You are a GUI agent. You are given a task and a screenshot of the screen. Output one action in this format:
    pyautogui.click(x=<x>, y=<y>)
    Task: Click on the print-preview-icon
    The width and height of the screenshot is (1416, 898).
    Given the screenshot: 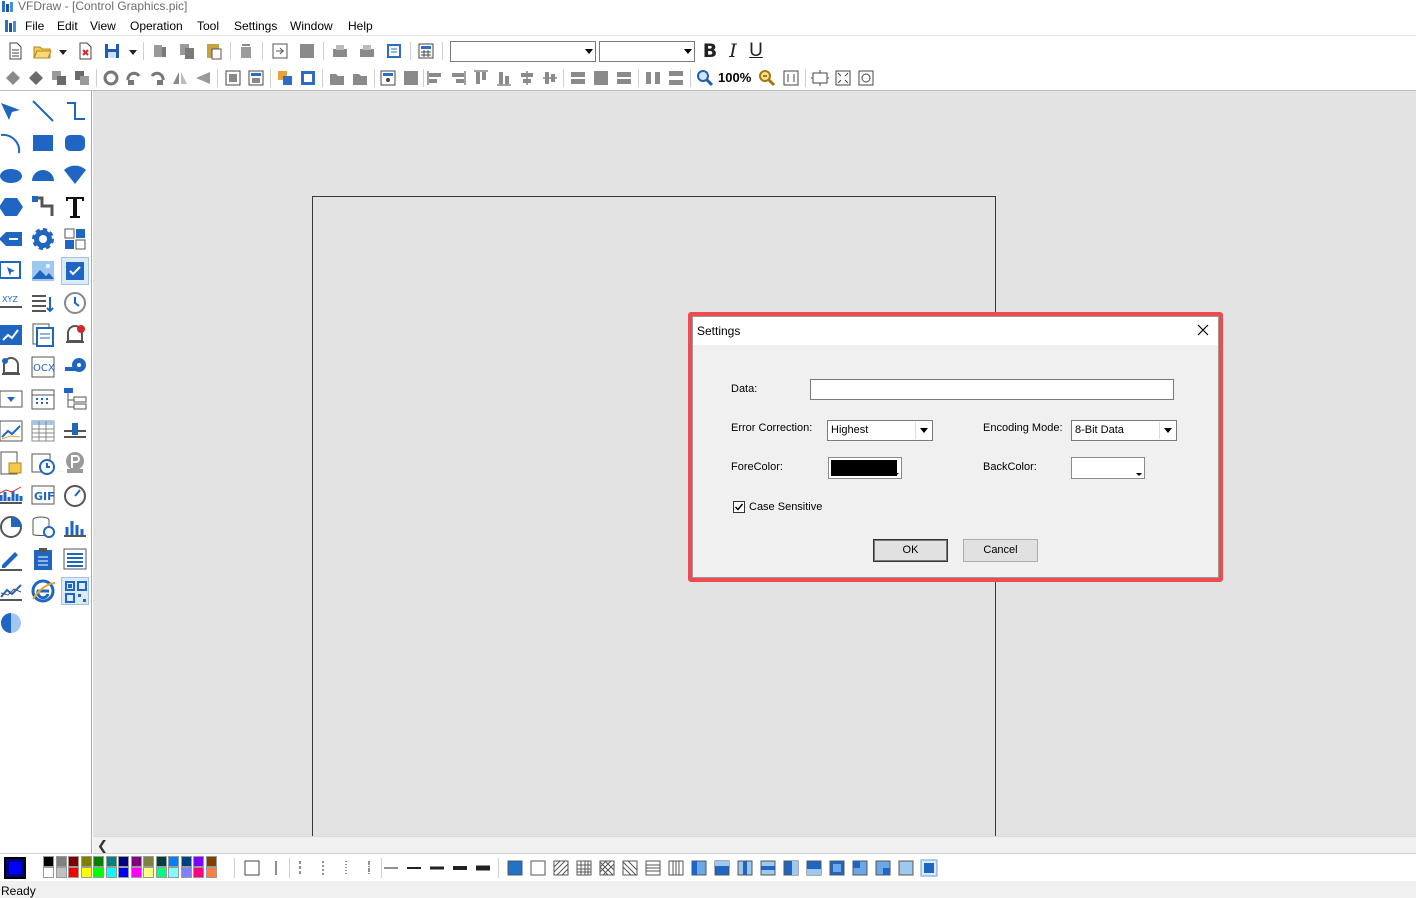 What is the action you would take?
    pyautogui.click(x=367, y=51)
    